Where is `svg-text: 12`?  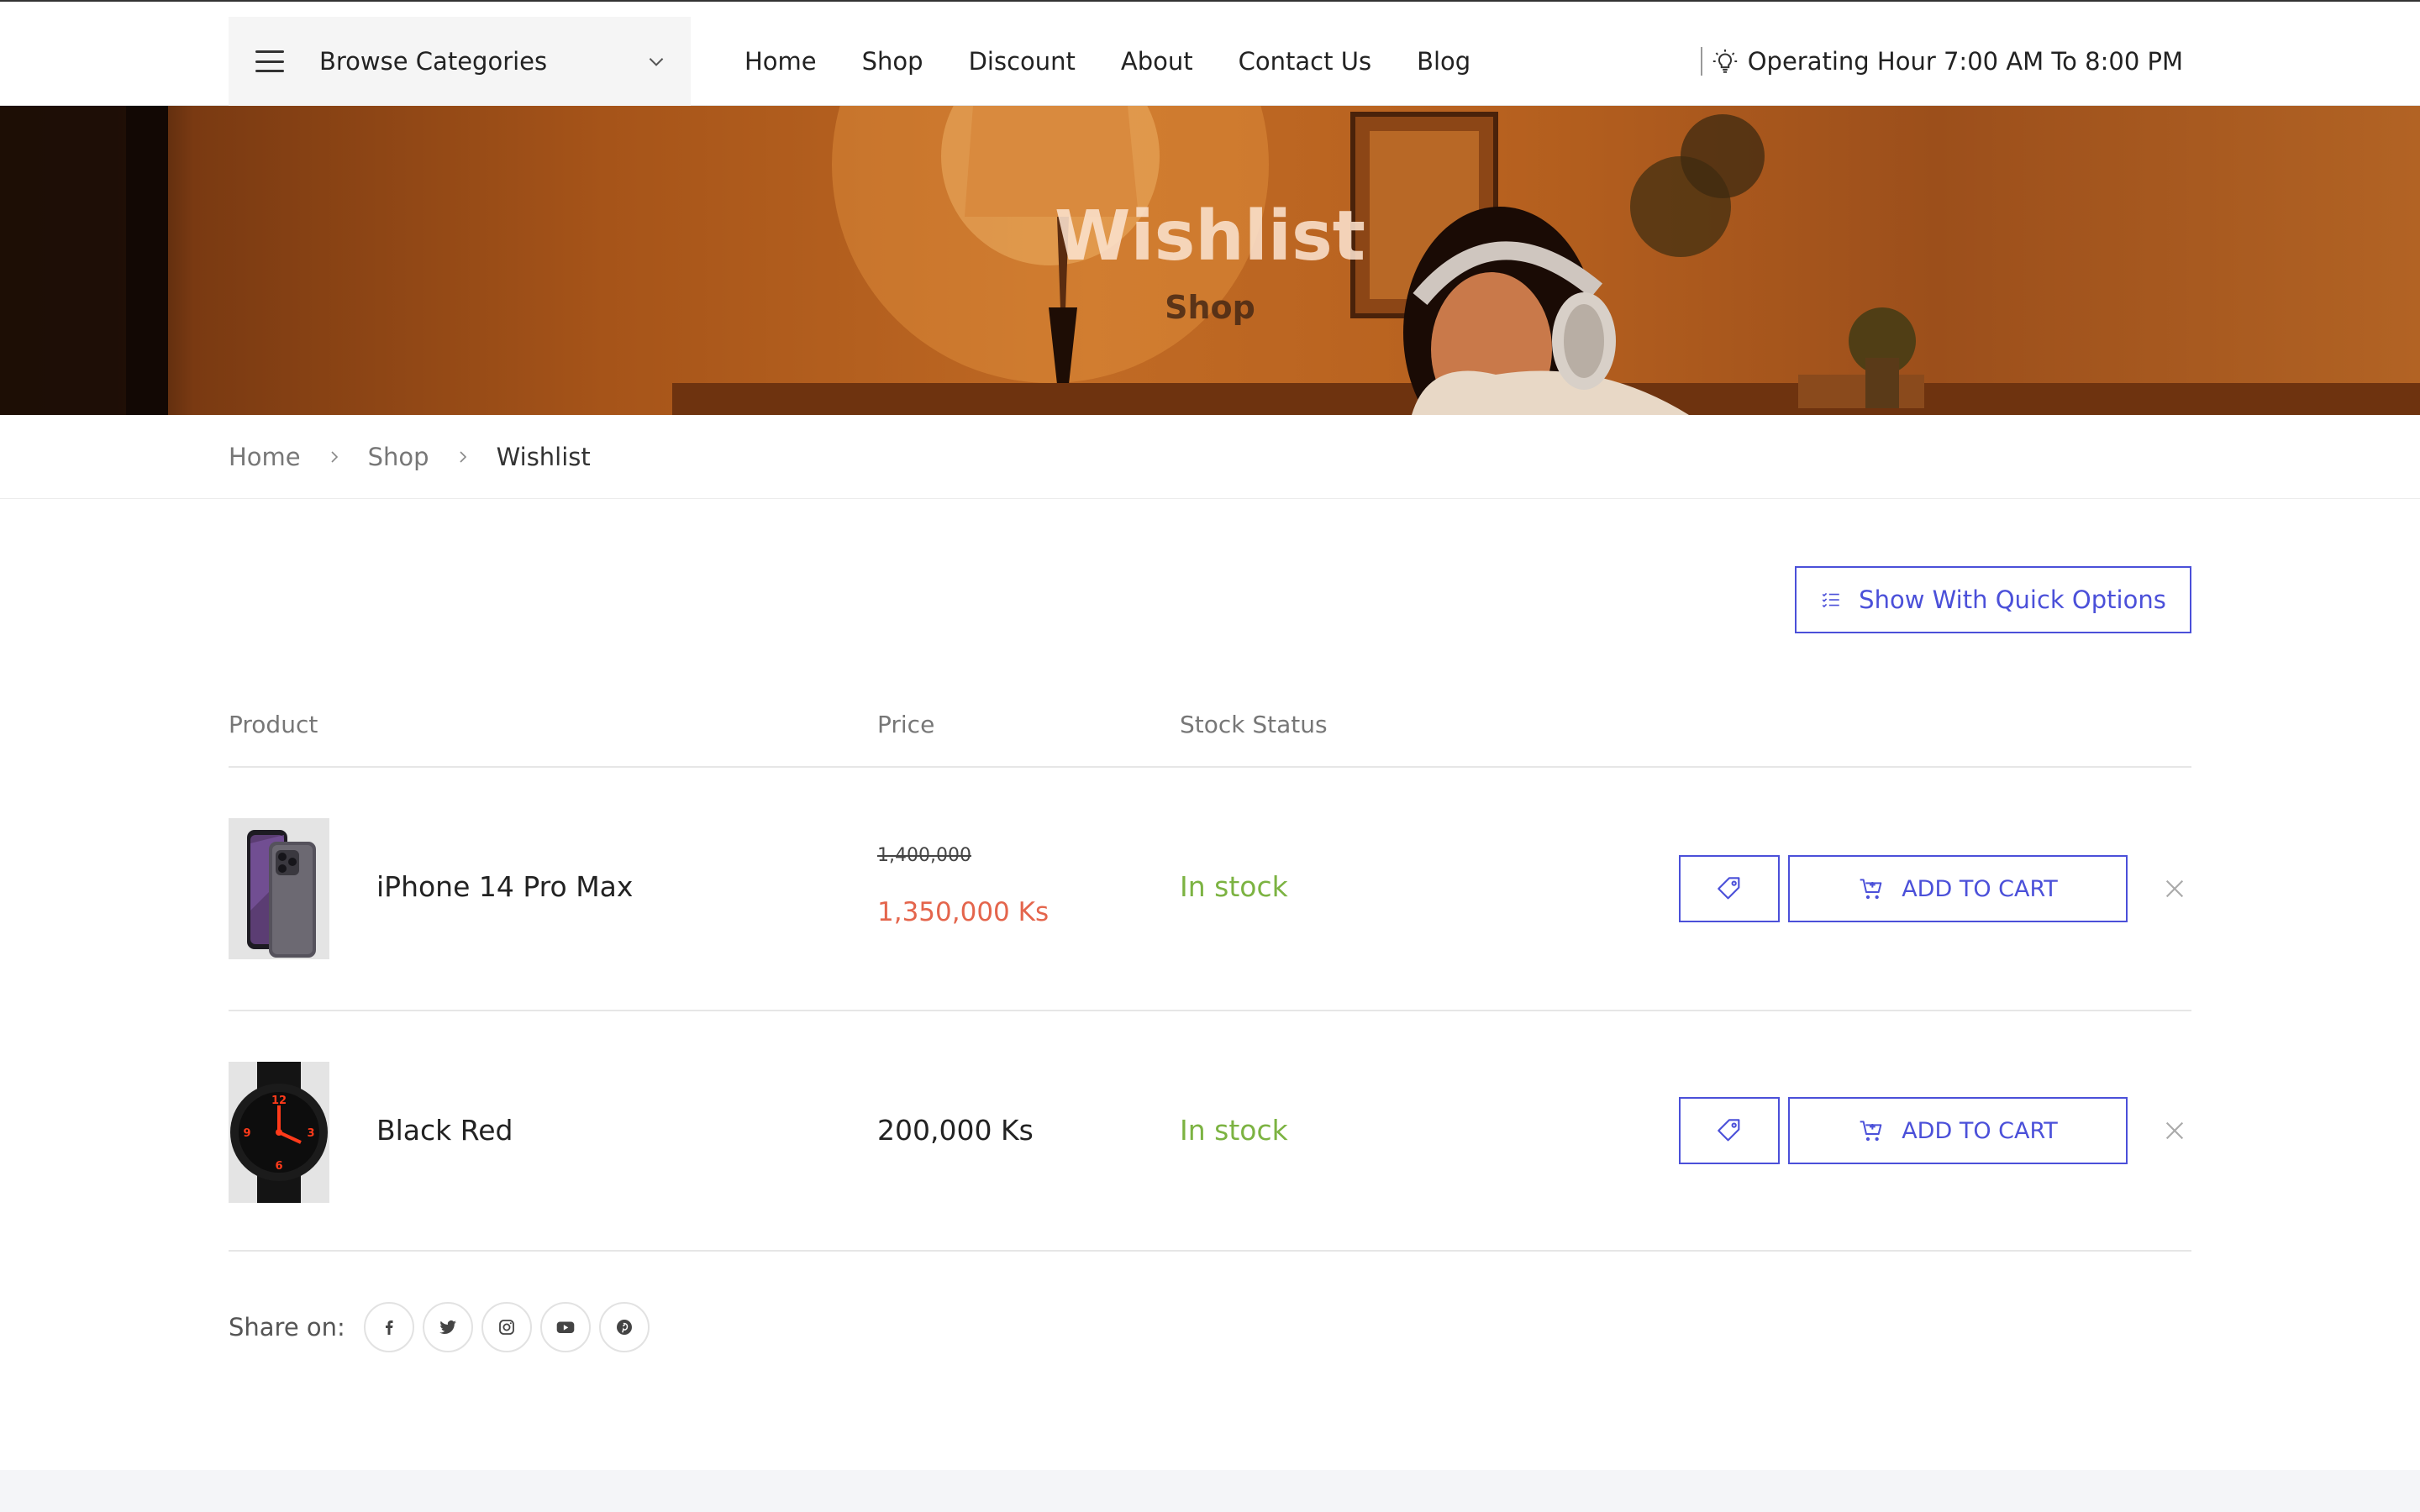
svg-text: 12 is located at coordinates (279, 1101).